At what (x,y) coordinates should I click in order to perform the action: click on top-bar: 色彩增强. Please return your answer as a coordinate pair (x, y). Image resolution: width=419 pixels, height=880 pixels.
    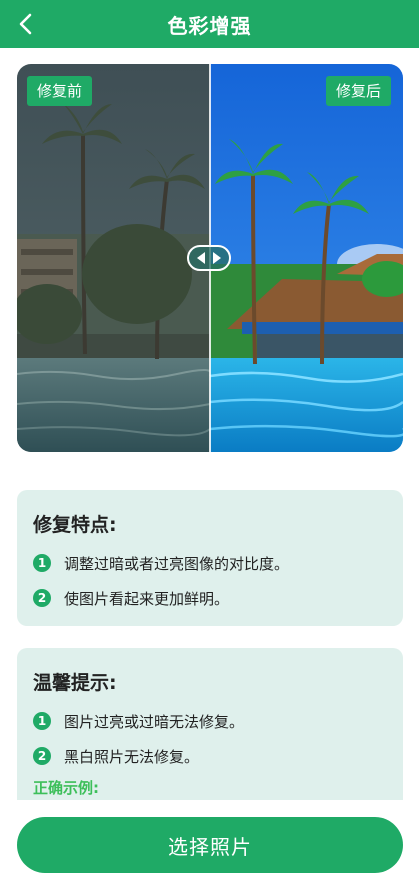
    Looking at the image, I should click on (209, 24).